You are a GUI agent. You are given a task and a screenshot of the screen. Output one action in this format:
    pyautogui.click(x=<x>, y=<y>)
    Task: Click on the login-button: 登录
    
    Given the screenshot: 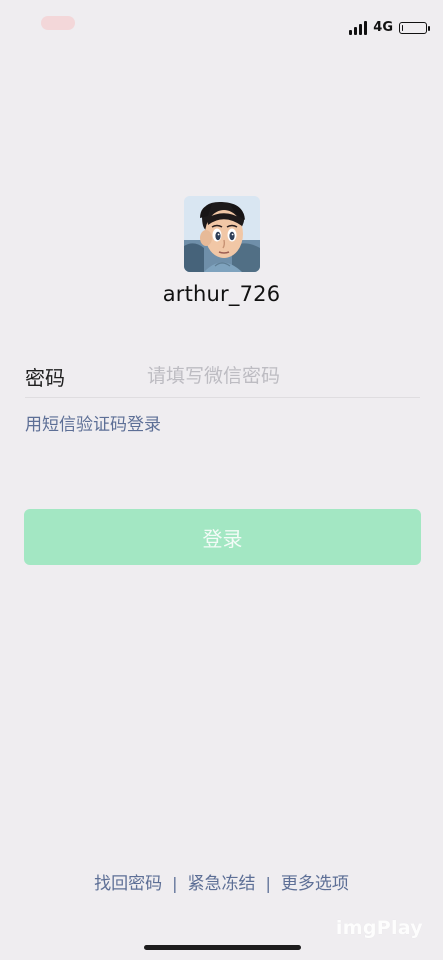 What is the action you would take?
    pyautogui.click(x=222, y=537)
    